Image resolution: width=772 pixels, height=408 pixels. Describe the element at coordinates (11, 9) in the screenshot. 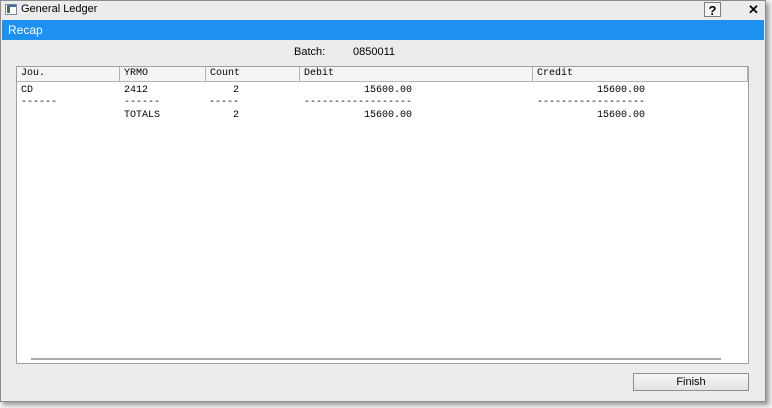

I see `app-icon` at that location.